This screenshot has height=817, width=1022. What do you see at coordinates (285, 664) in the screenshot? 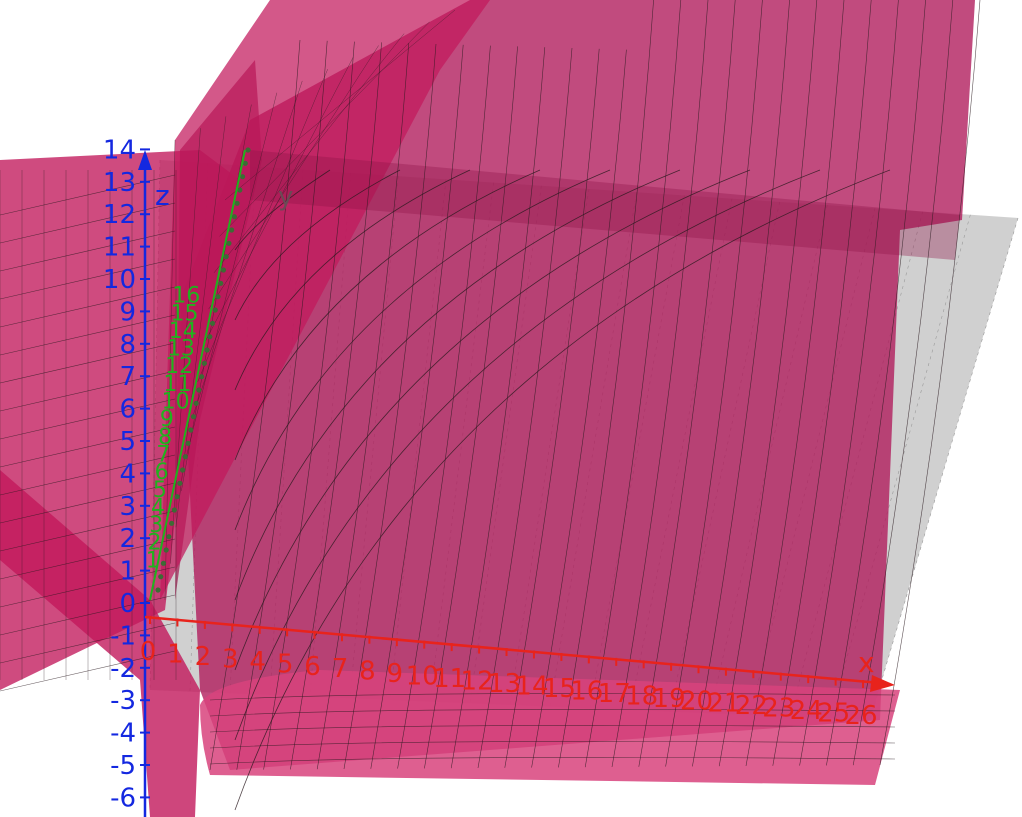
I see `x-tick-label: 5` at bounding box center [285, 664].